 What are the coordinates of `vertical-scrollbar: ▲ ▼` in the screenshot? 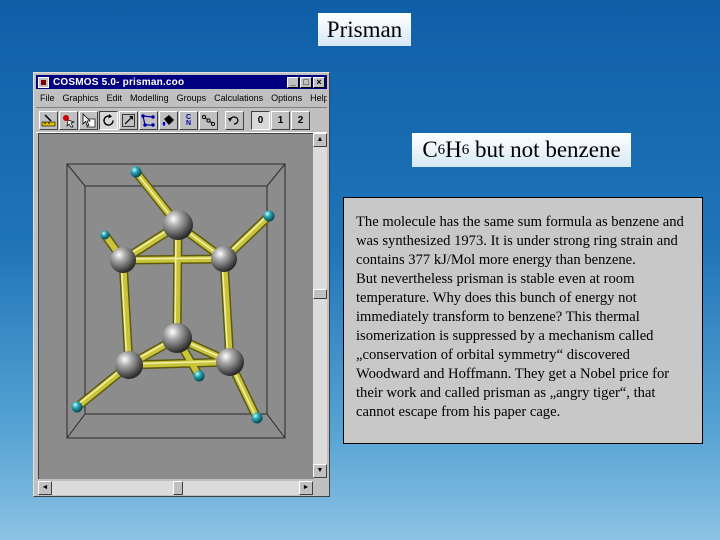 It's located at (320, 305).